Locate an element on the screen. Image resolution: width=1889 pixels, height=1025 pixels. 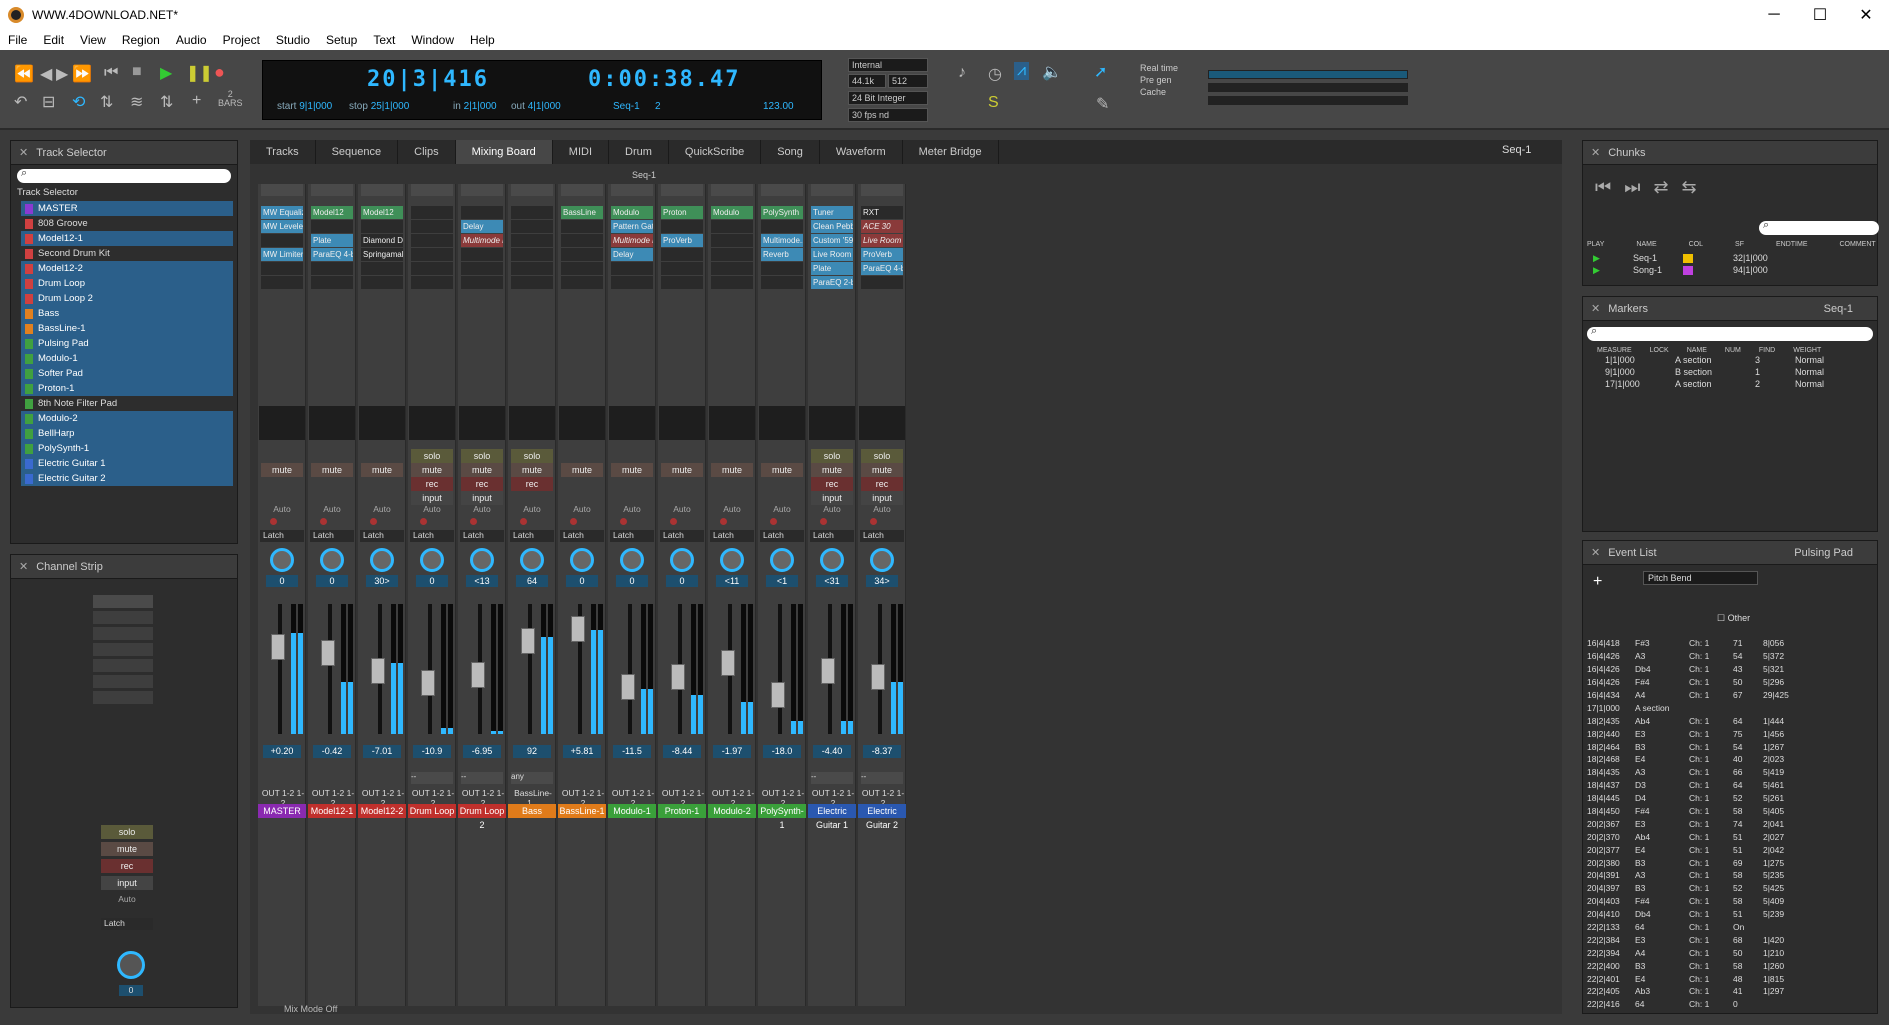
fader-value: -1.97 is located at coordinates (732, 751).